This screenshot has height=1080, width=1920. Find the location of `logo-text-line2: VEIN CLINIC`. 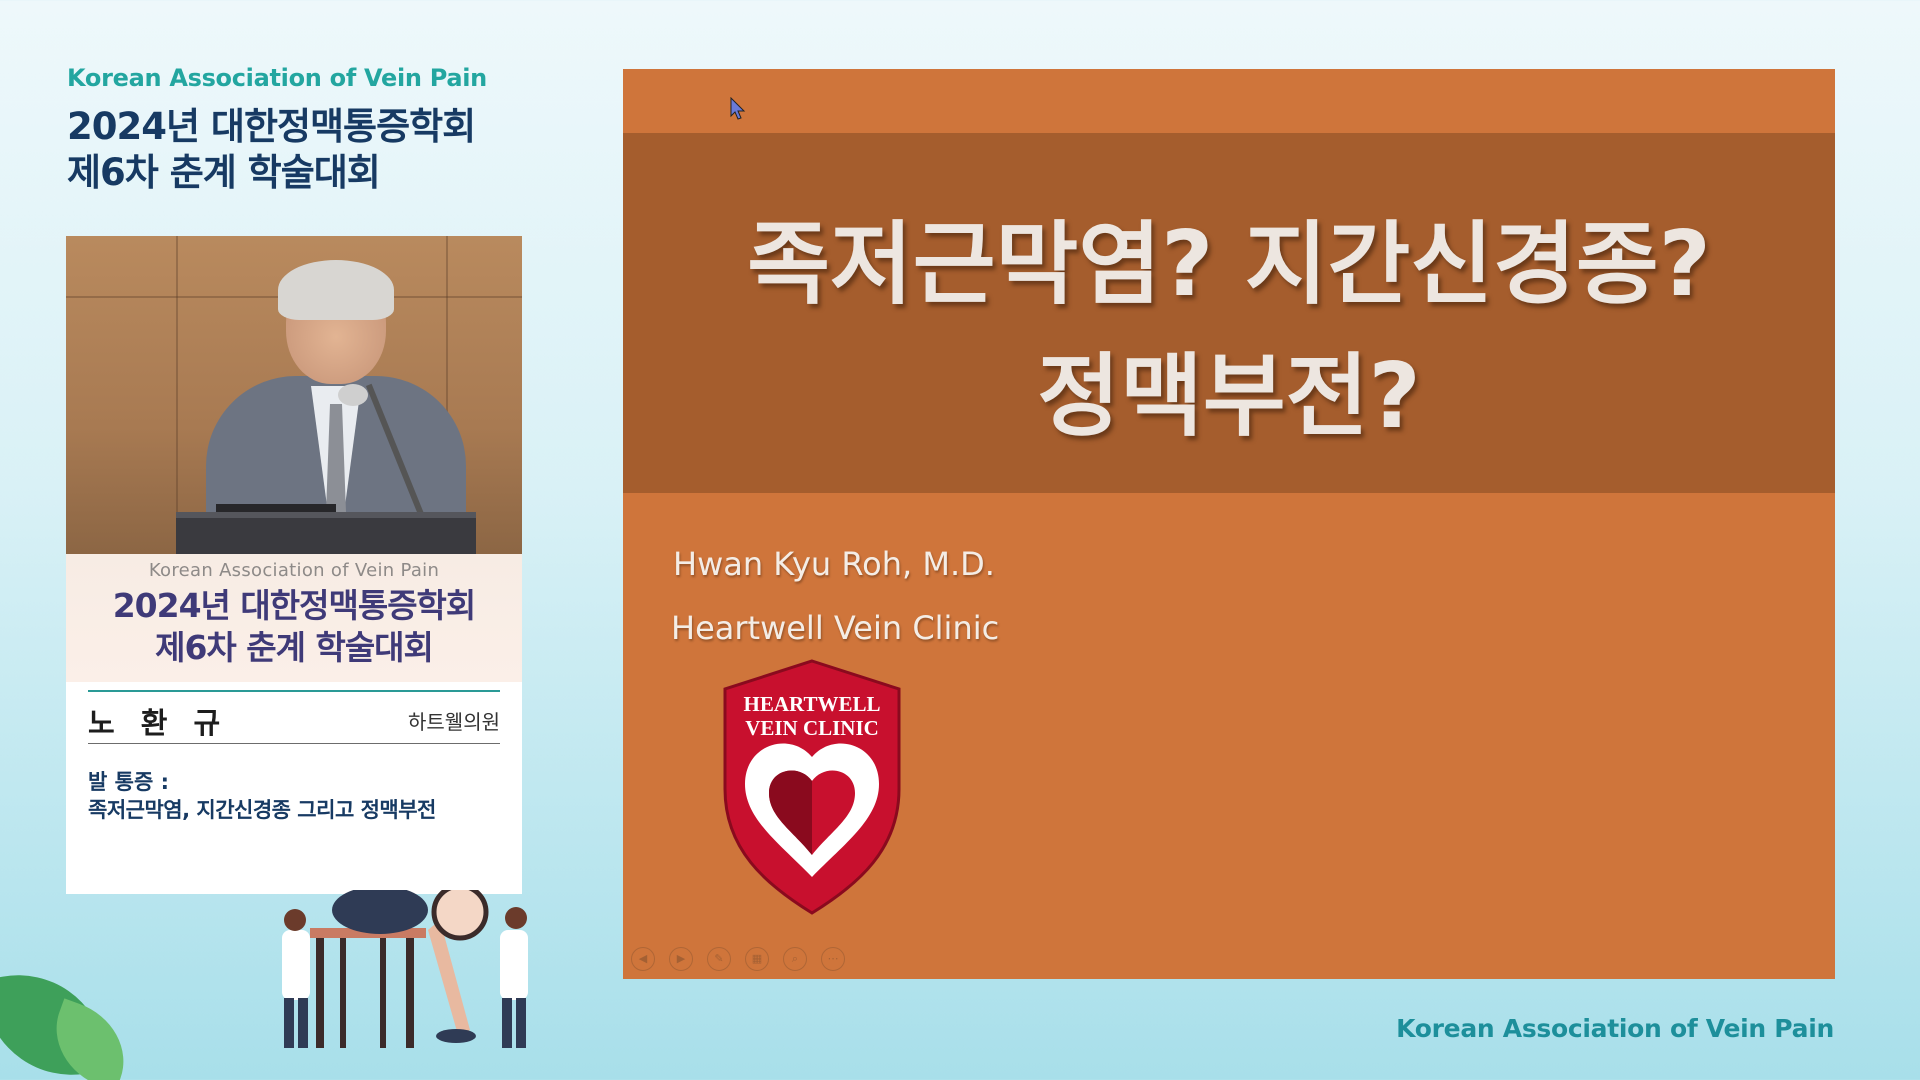

logo-text-line2: VEIN CLINIC is located at coordinates (812, 728).